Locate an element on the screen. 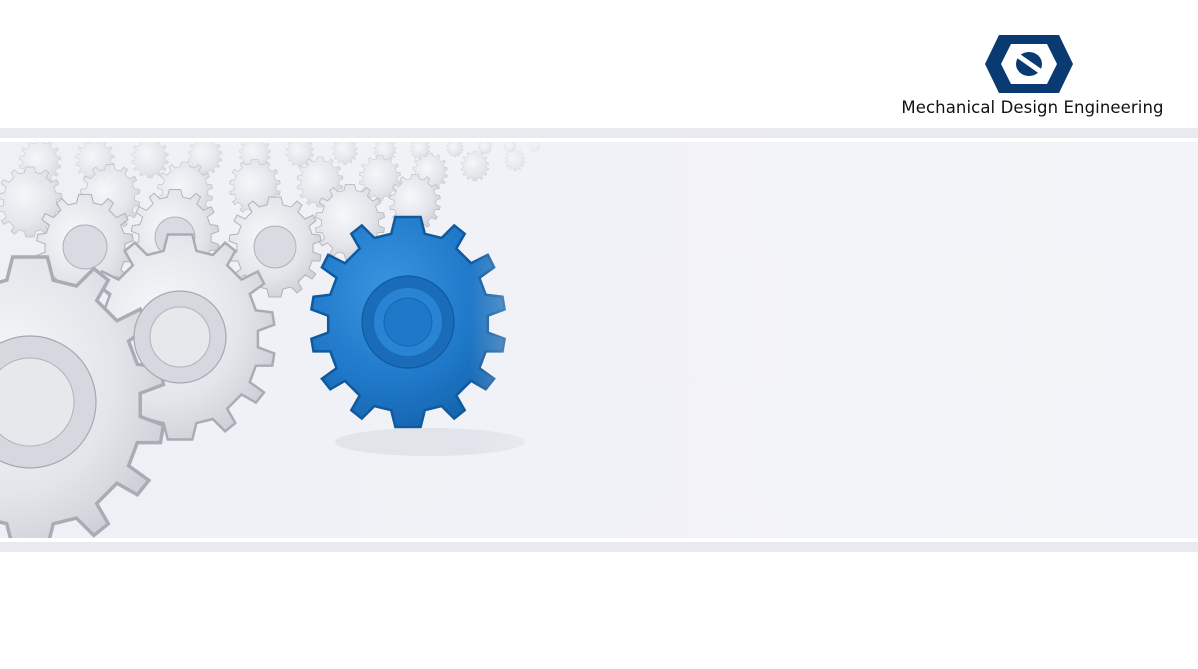  brand-name: Mechanical Design Engineering is located at coordinates (1032, 107).